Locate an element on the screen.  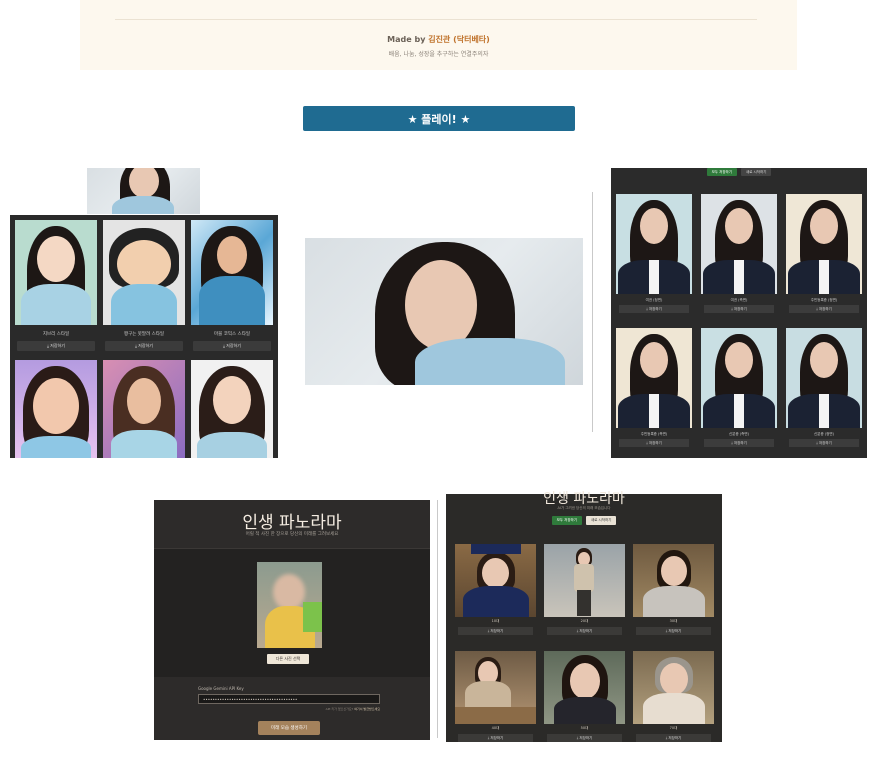
id-card: 주민등록증 (정면) ⤓ 저장하기 is located at coordinates (824, 255).